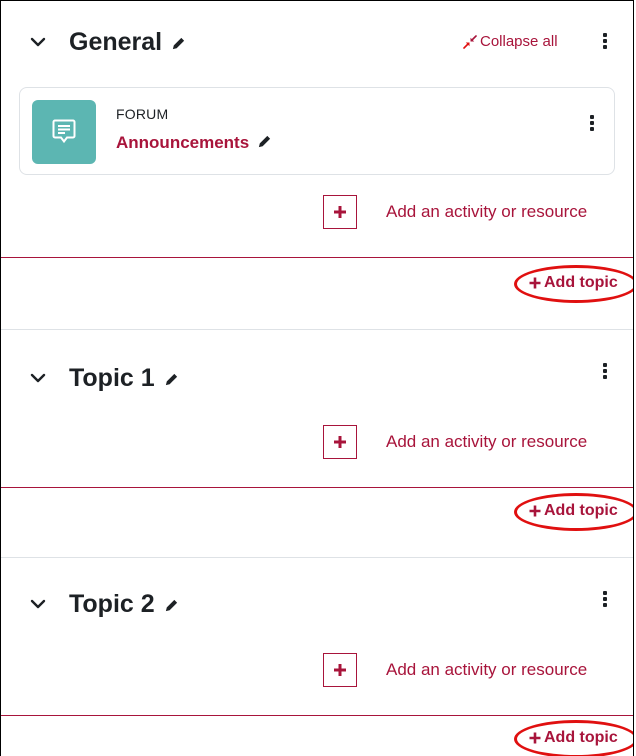 The image size is (636, 756). Describe the element at coordinates (116, 42) in the screenshot. I see `section-title-text: General` at that location.